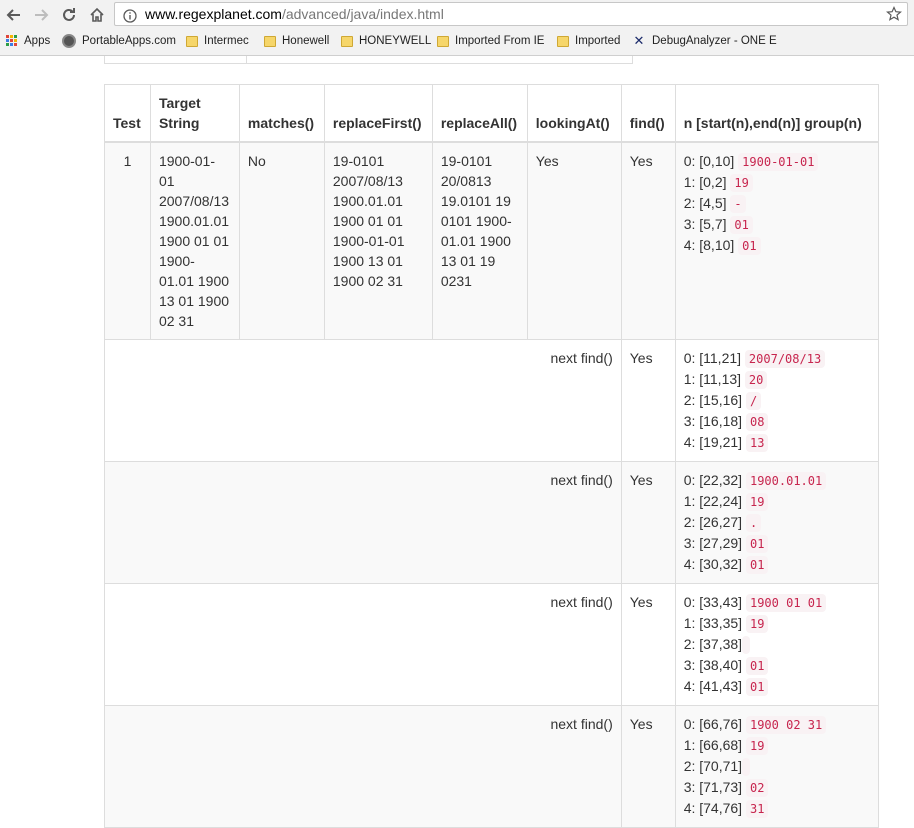 This screenshot has height=828, width=914. Describe the element at coordinates (130, 15) in the screenshot. I see `info-icon` at that location.